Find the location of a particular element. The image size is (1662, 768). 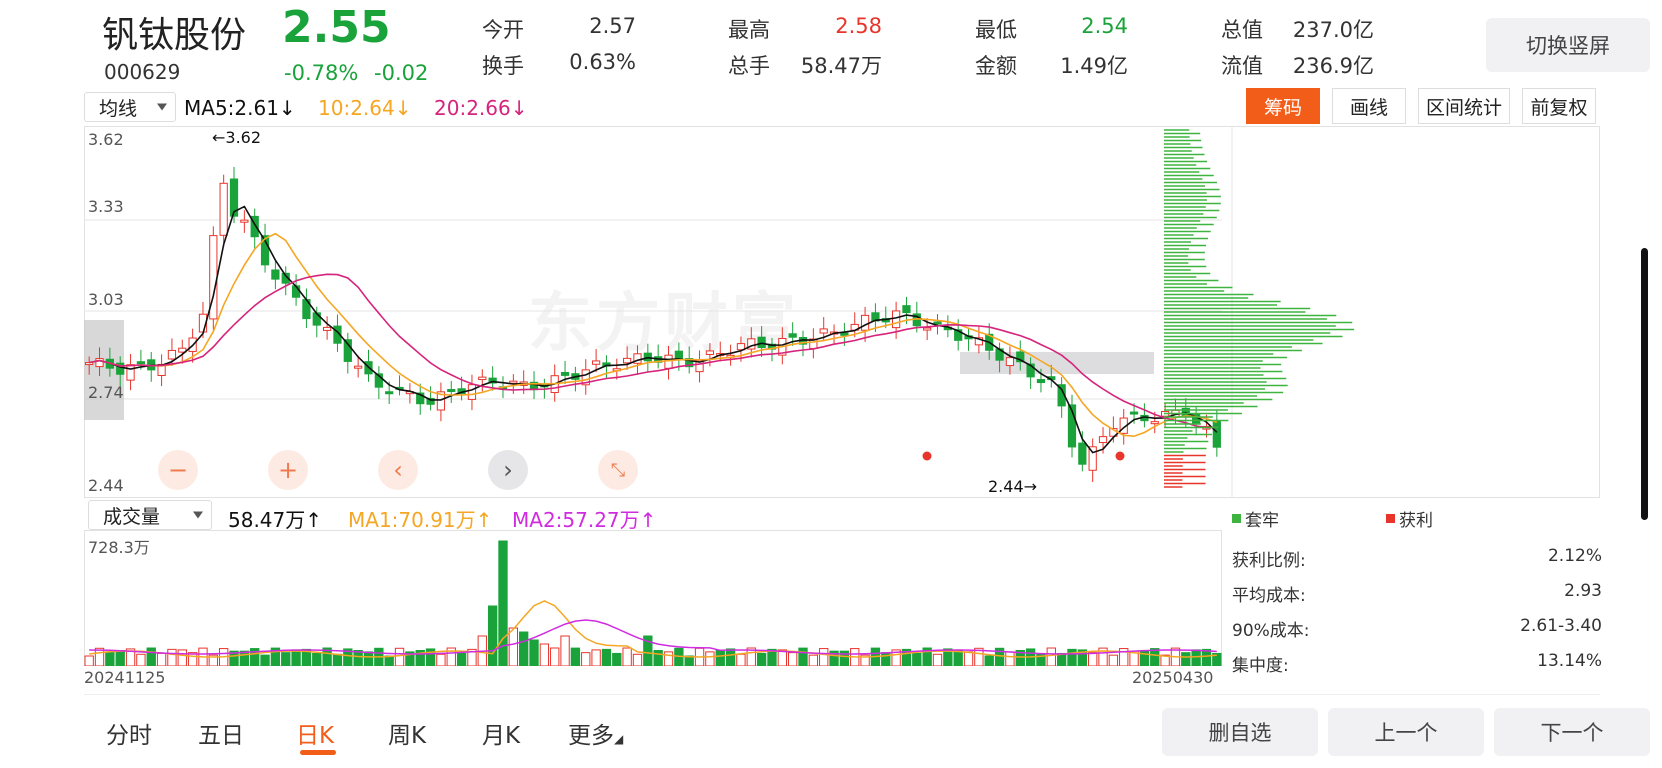

tab-intraday: 分时 is located at coordinates (129, 733).